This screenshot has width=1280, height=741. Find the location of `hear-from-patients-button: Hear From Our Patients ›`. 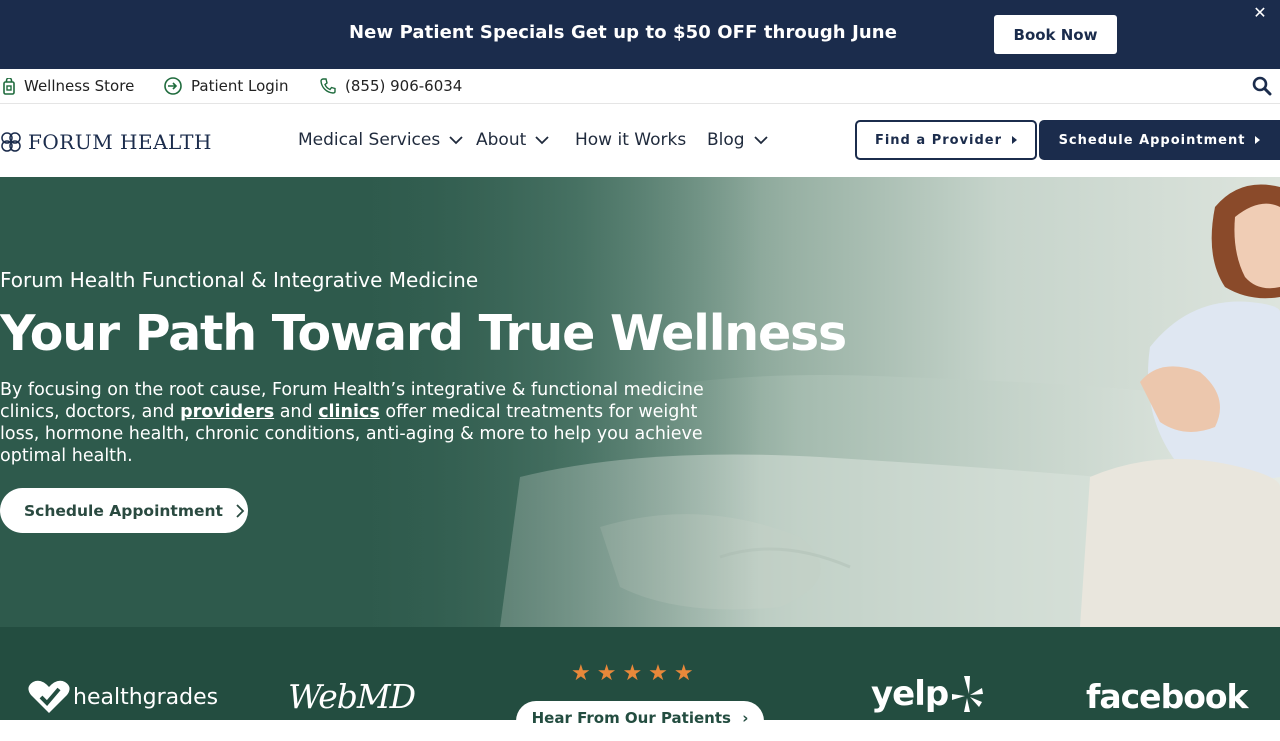

hear-from-patients-button: Hear From Our Patients › is located at coordinates (640, 721).